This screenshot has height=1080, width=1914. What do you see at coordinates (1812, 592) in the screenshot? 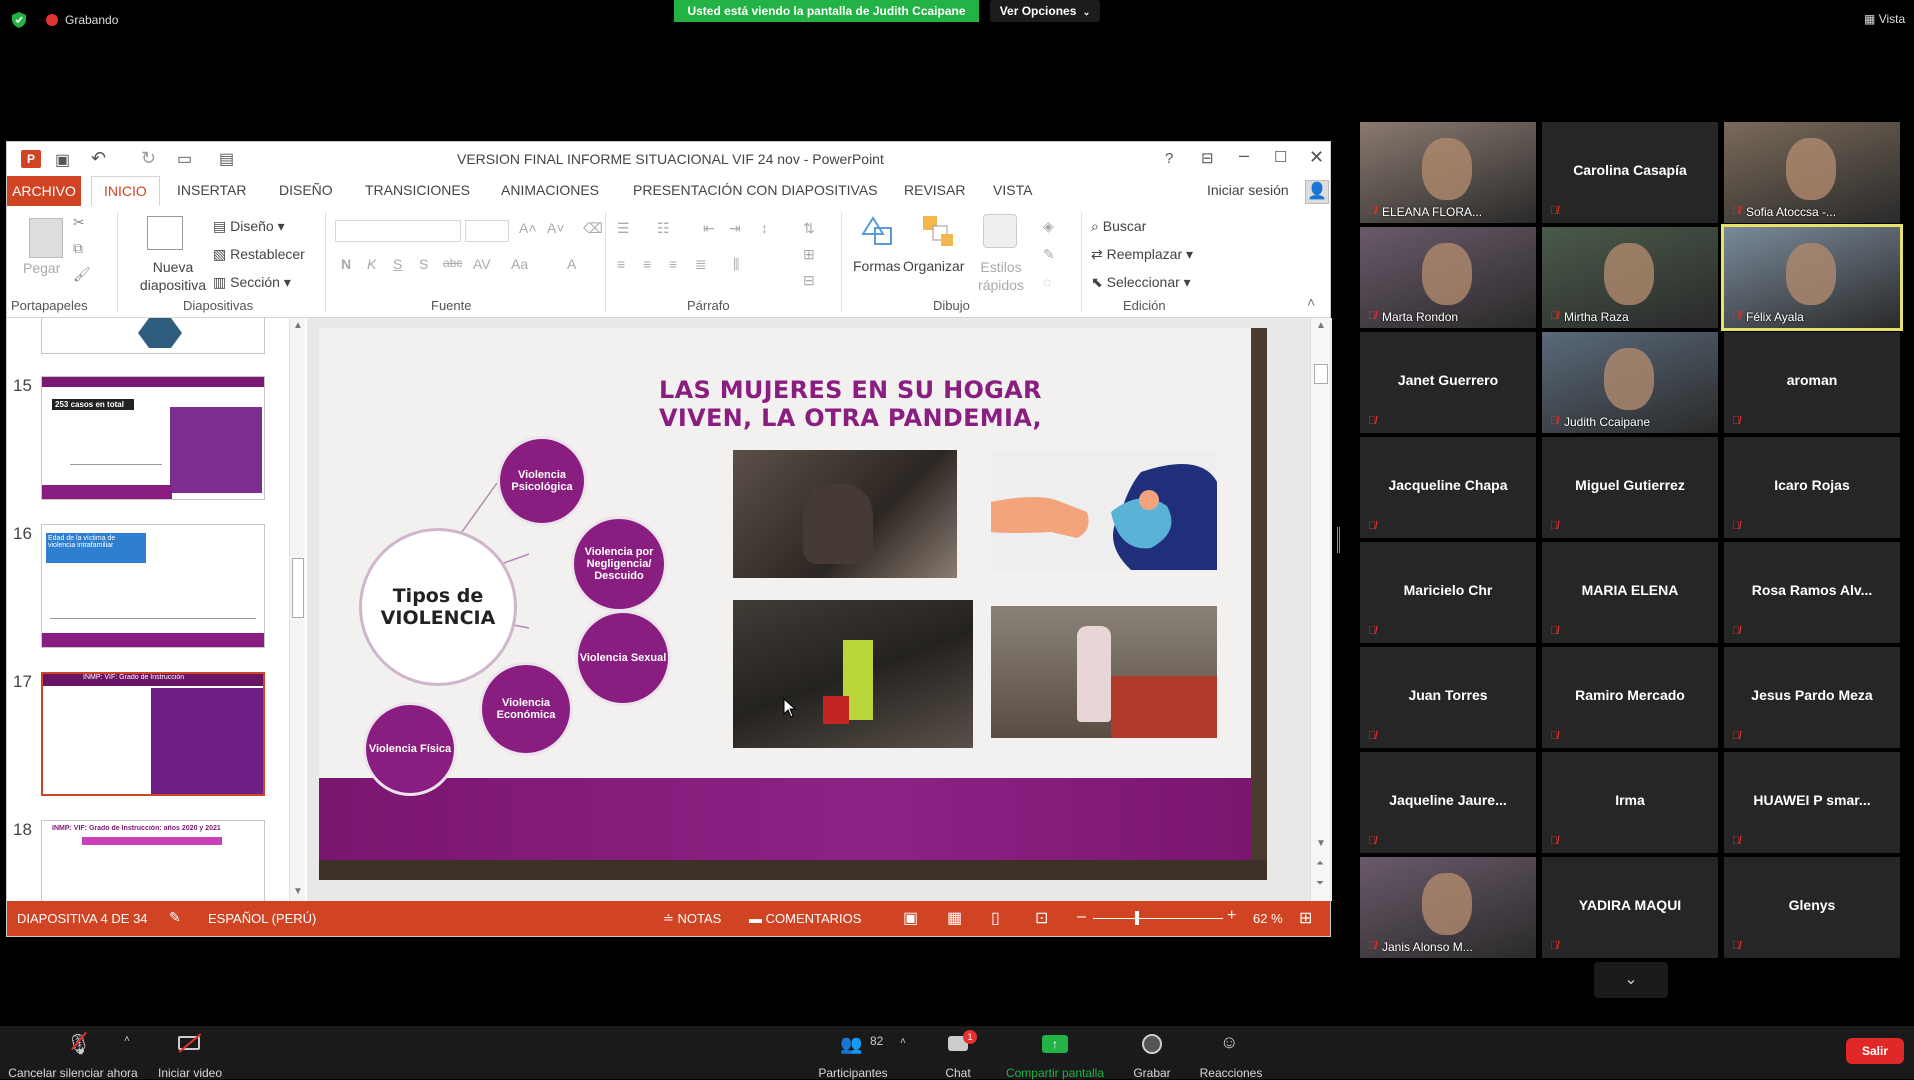
I see `participant-tile: Rosa Ramos Alv... 🎙̸` at bounding box center [1812, 592].